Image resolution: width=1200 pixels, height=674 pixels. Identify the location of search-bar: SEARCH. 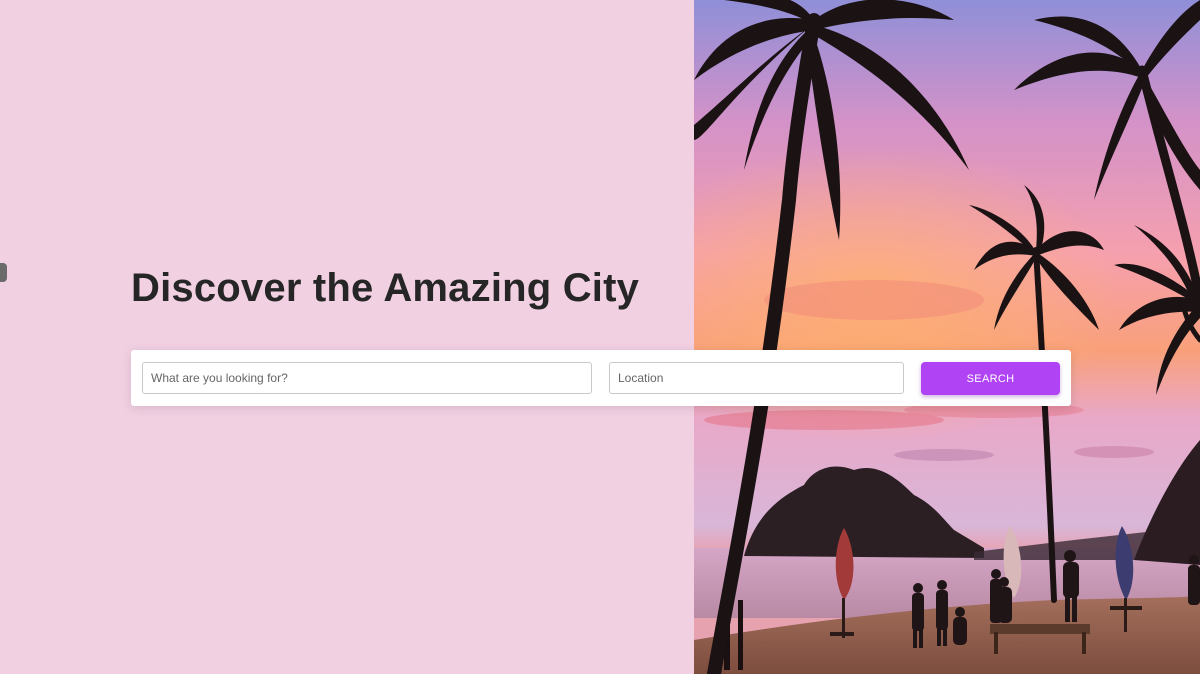
(601, 378).